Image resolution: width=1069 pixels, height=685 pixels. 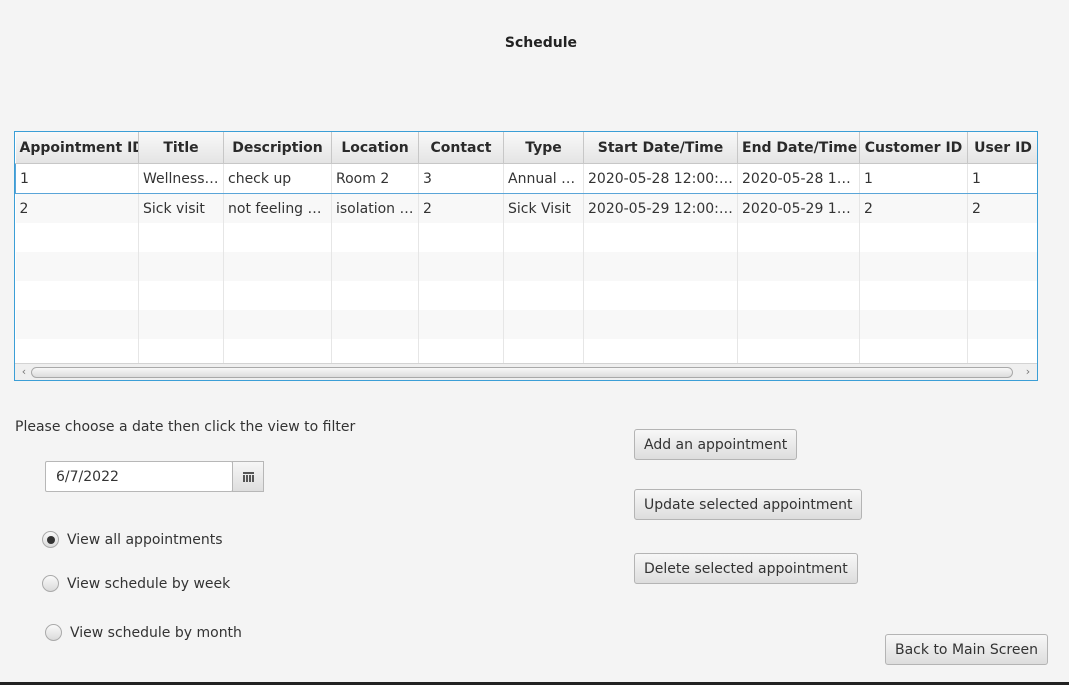 What do you see at coordinates (913, 148) in the screenshot?
I see `column-header-customer-id: Customer ID` at bounding box center [913, 148].